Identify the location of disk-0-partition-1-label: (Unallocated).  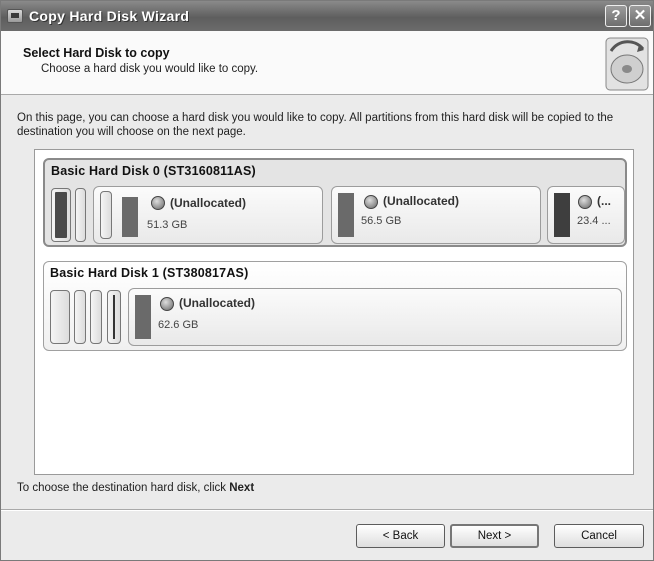
(208, 203).